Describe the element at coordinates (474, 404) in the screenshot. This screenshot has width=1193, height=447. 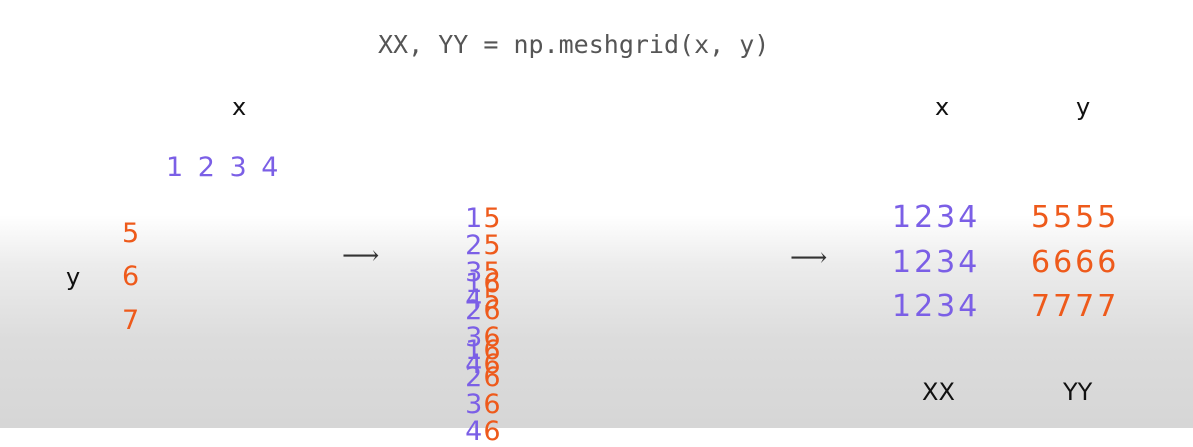
I see `pair-x-digit: 3` at that location.